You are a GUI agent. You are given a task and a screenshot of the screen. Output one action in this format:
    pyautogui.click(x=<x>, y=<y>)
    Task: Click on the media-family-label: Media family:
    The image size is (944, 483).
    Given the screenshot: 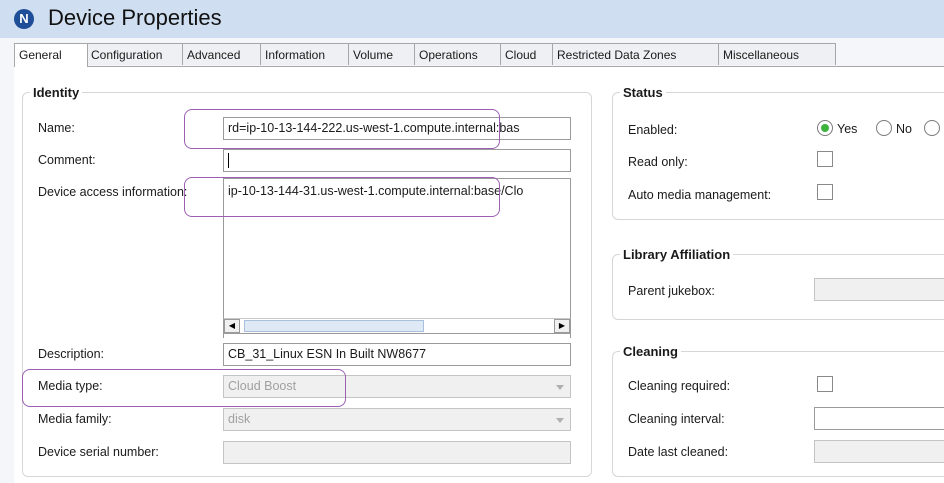 What is the action you would take?
    pyautogui.click(x=75, y=419)
    